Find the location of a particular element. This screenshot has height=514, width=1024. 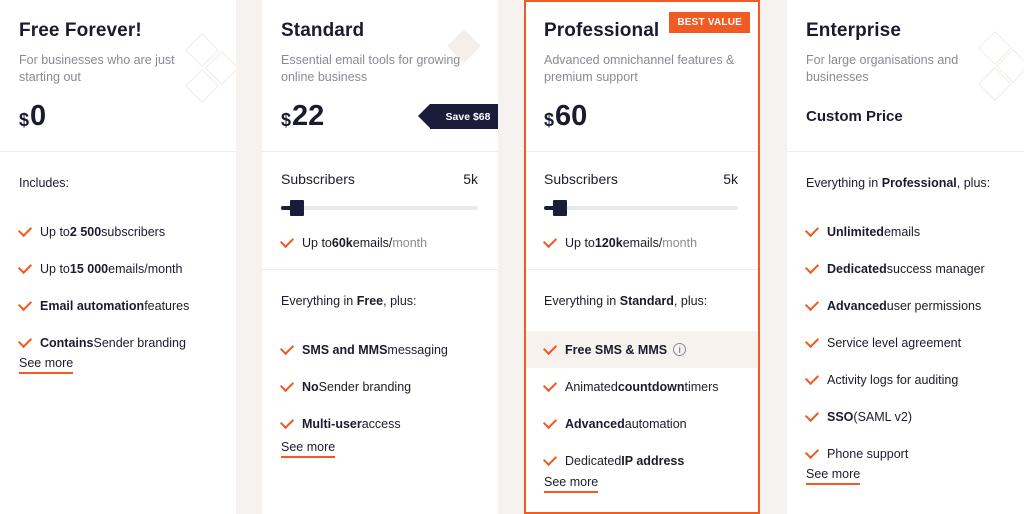

feature-item: Email automation features is located at coordinates (120, 305).